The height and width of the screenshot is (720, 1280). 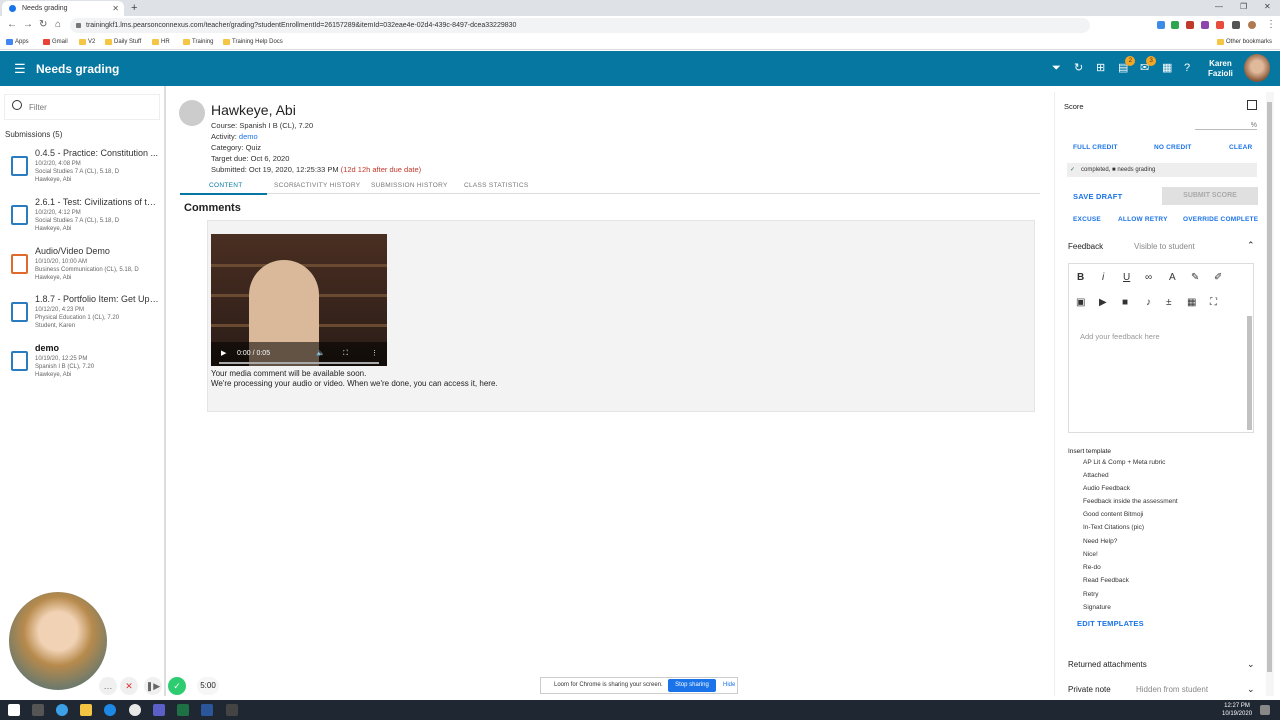 What do you see at coordinates (1113, 514) in the screenshot?
I see `template-item: Good content Bitmoji` at bounding box center [1113, 514].